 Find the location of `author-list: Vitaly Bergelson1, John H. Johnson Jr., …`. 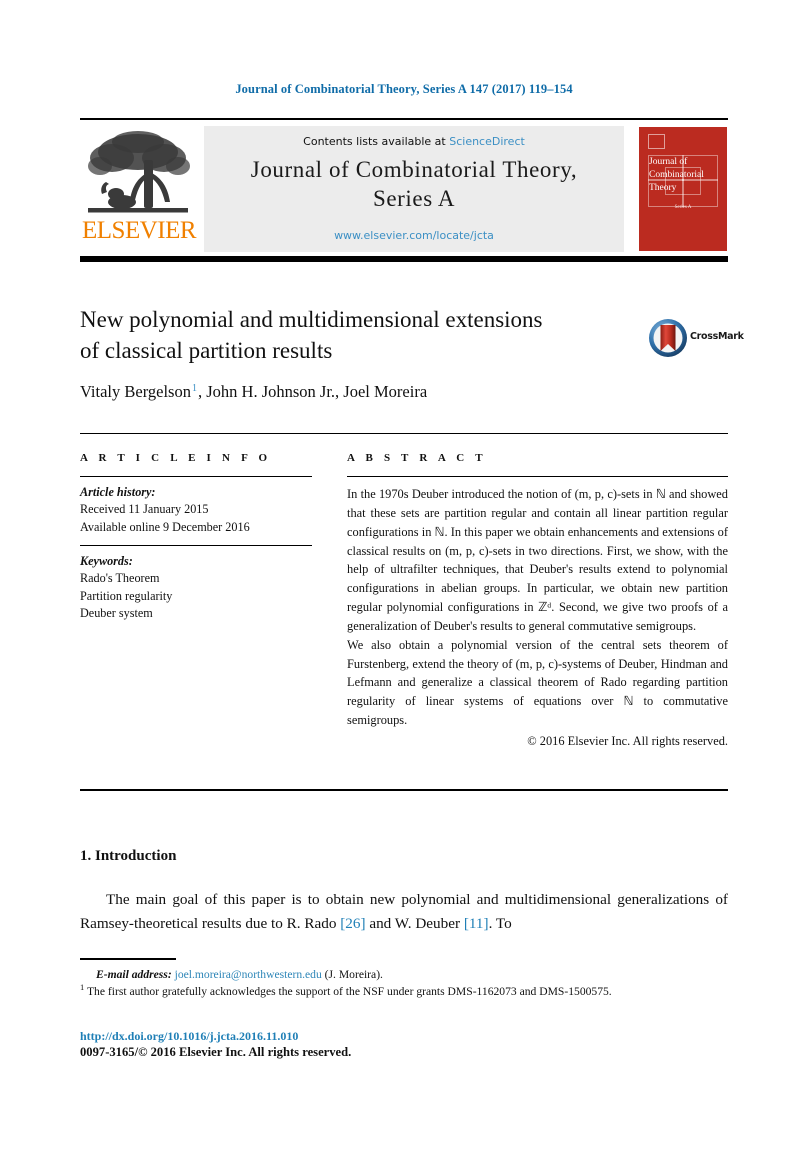

author-list: Vitaly Bergelson1, John H. Johnson Jr., … is located at coordinates (360, 392).